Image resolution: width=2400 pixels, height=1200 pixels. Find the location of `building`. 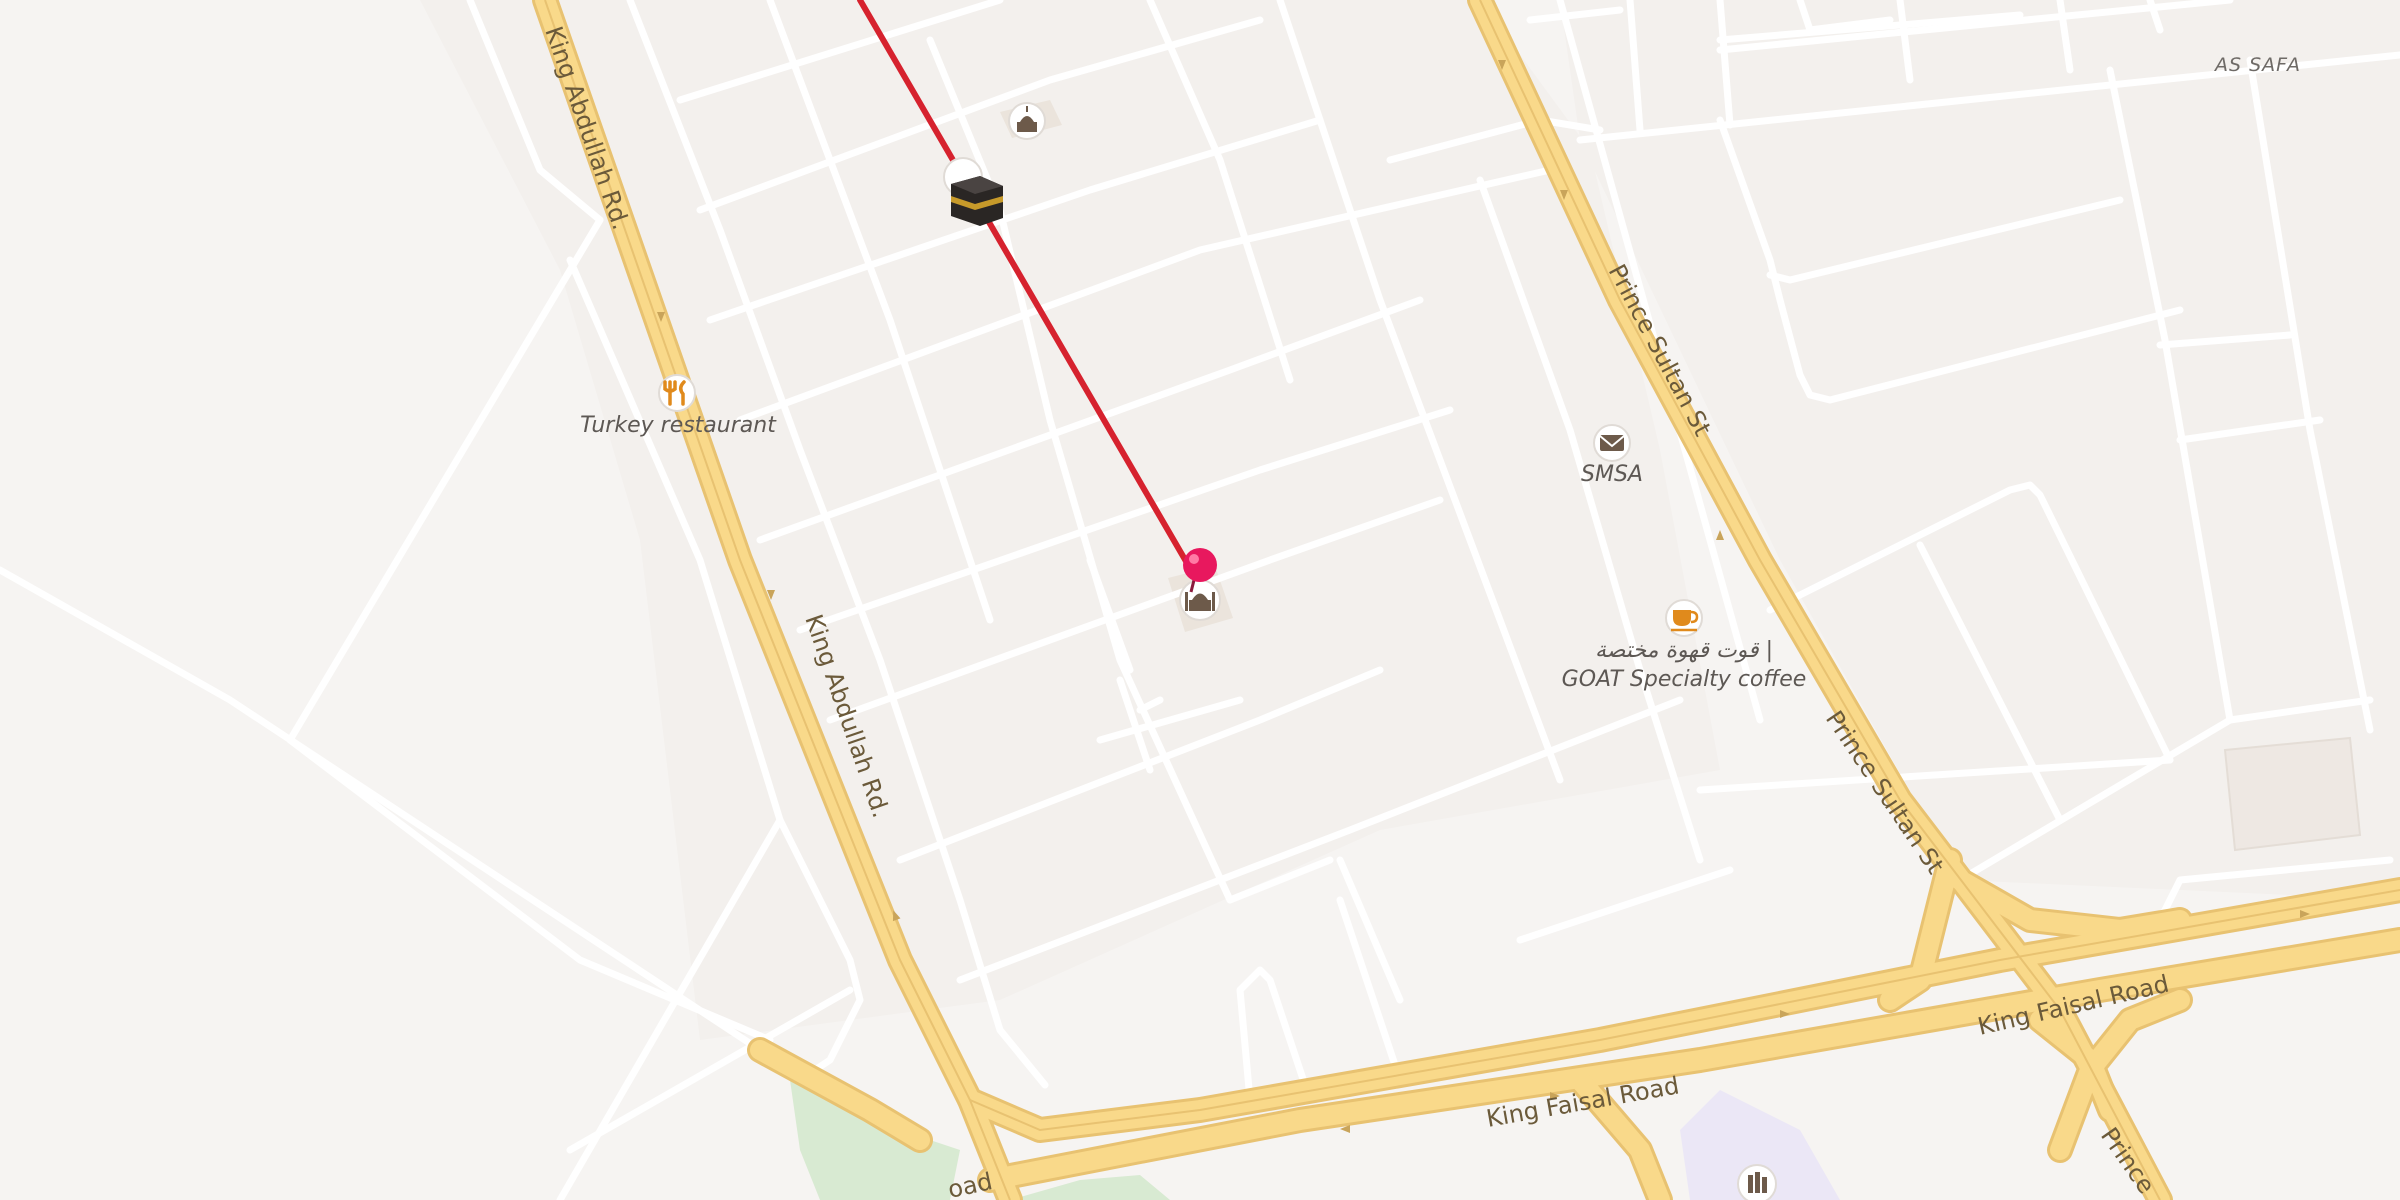

building is located at coordinates (2292, 794).